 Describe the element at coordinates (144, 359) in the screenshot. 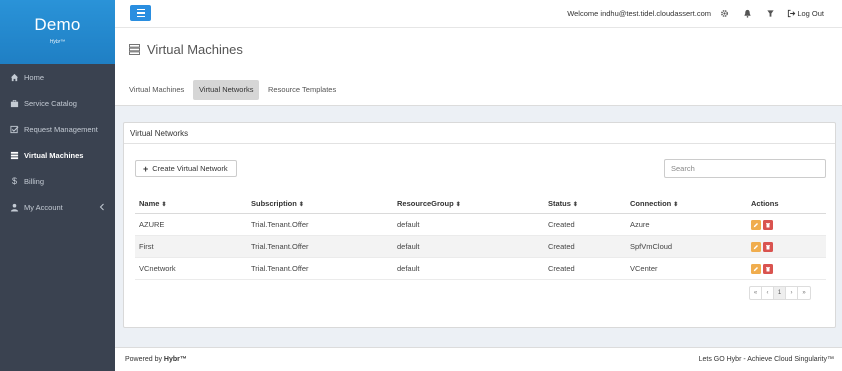

I see `powered-by-prefix: Powered by` at that location.